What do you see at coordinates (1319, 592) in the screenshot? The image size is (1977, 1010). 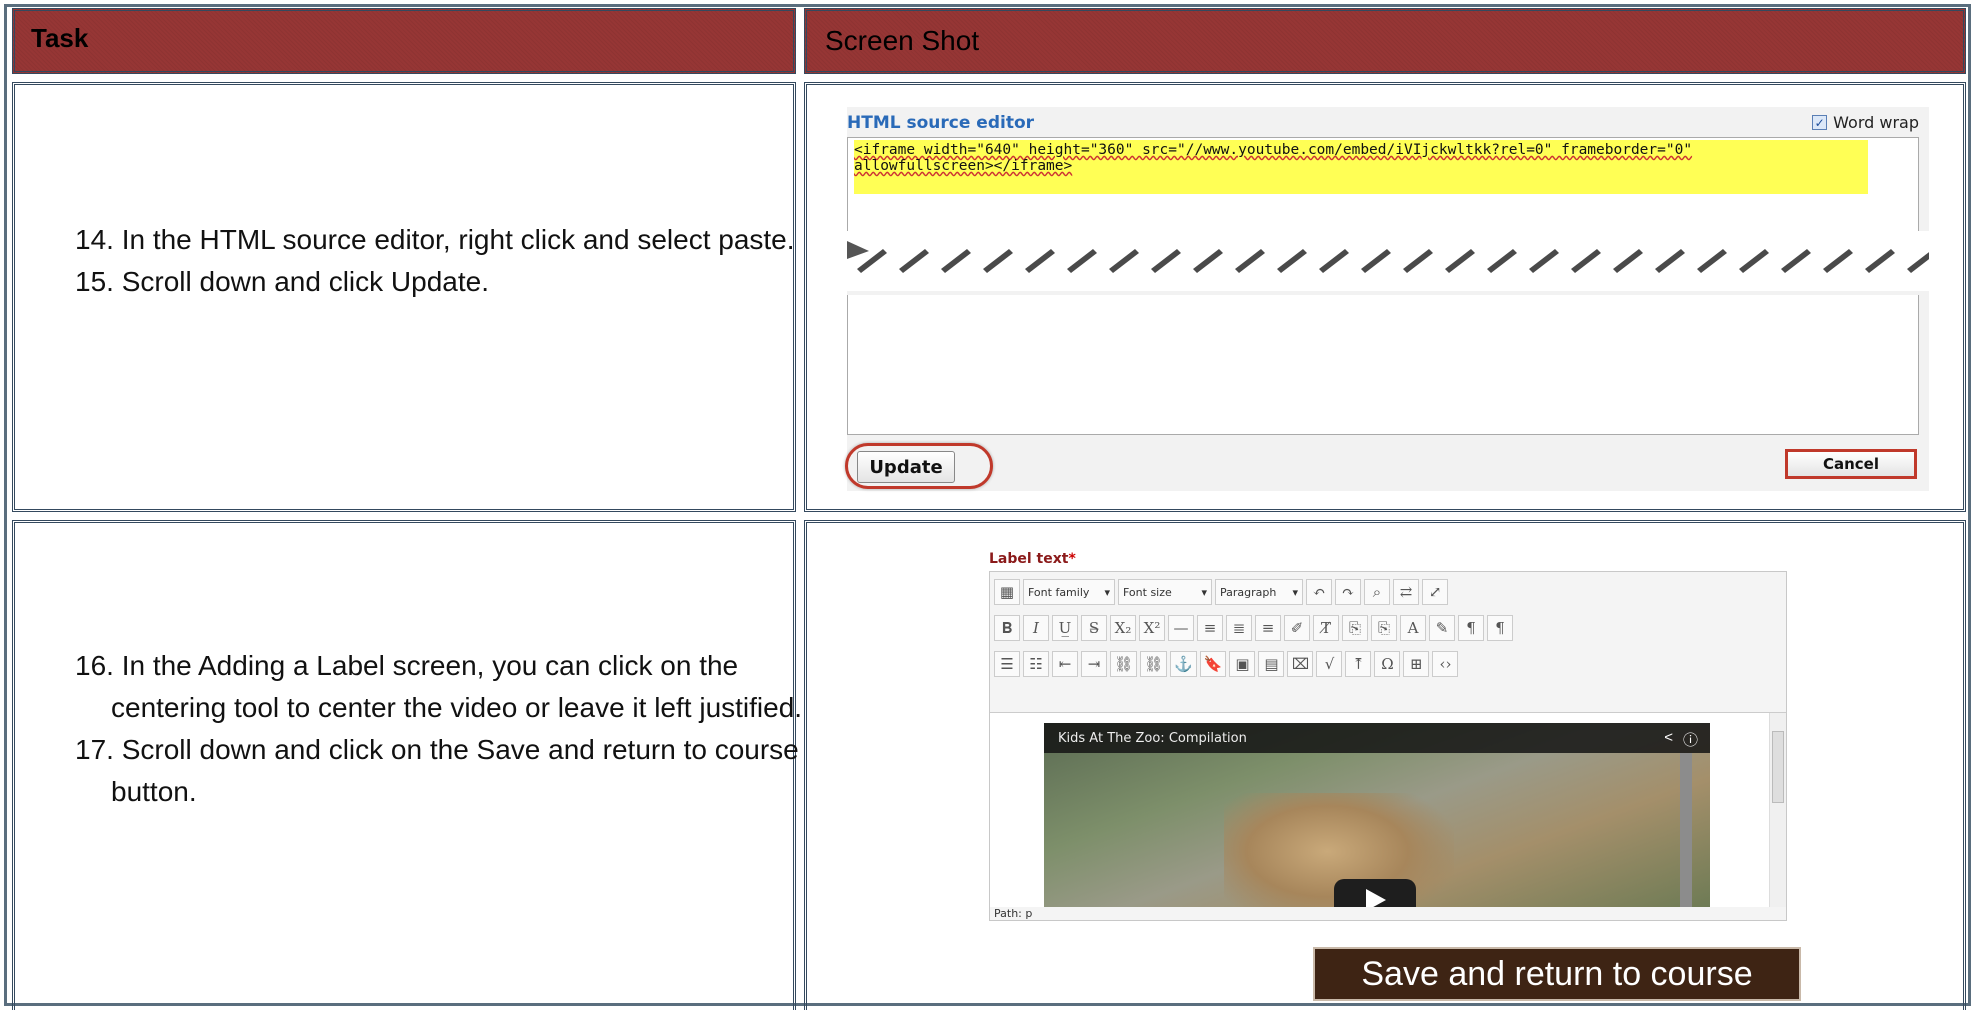 I see `undo-icon: ↶` at bounding box center [1319, 592].